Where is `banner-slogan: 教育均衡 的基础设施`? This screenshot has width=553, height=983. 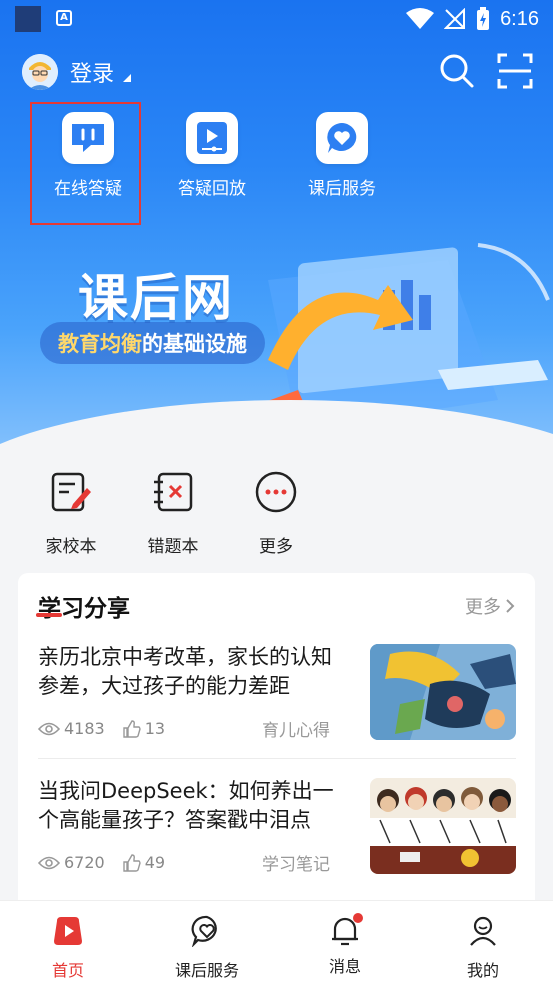
banner-slogan: 教育均衡 的基础设施 is located at coordinates (152, 343).